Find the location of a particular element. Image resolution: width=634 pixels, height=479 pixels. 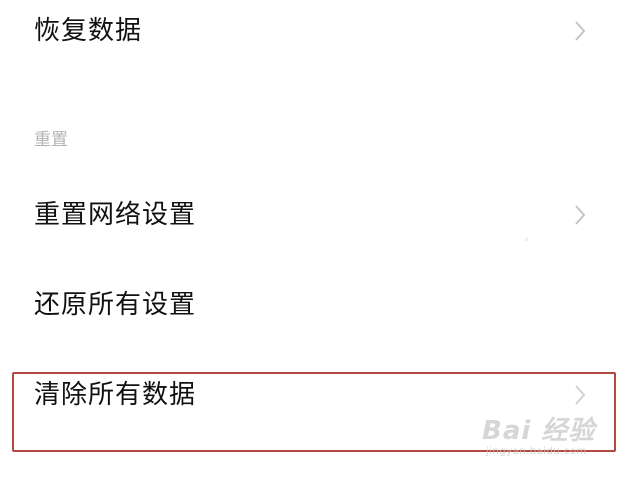

reset-section-header: 重置 is located at coordinates (51, 140).